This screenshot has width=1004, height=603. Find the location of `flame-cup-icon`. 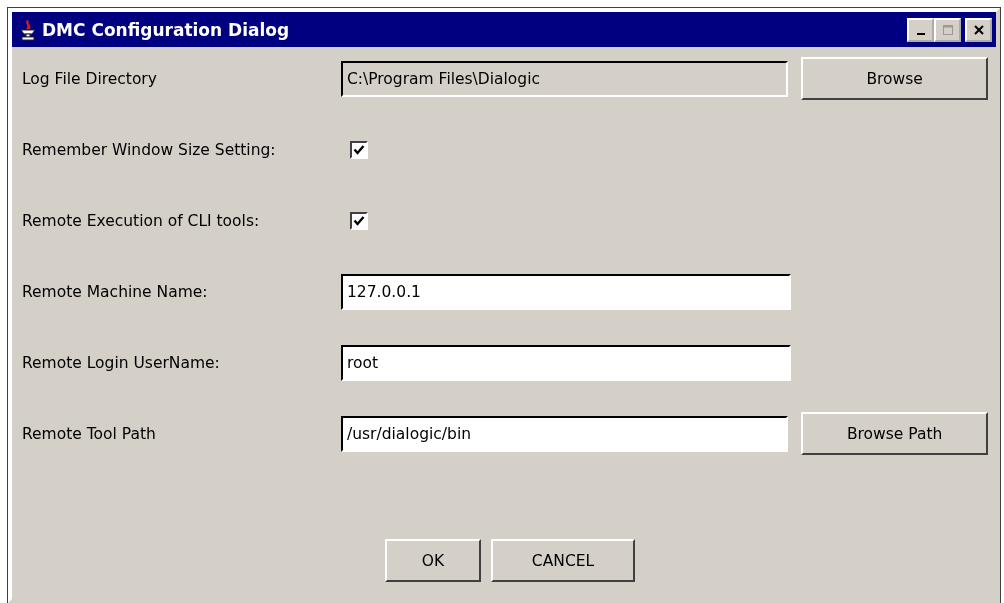

flame-cup-icon is located at coordinates (28, 29).